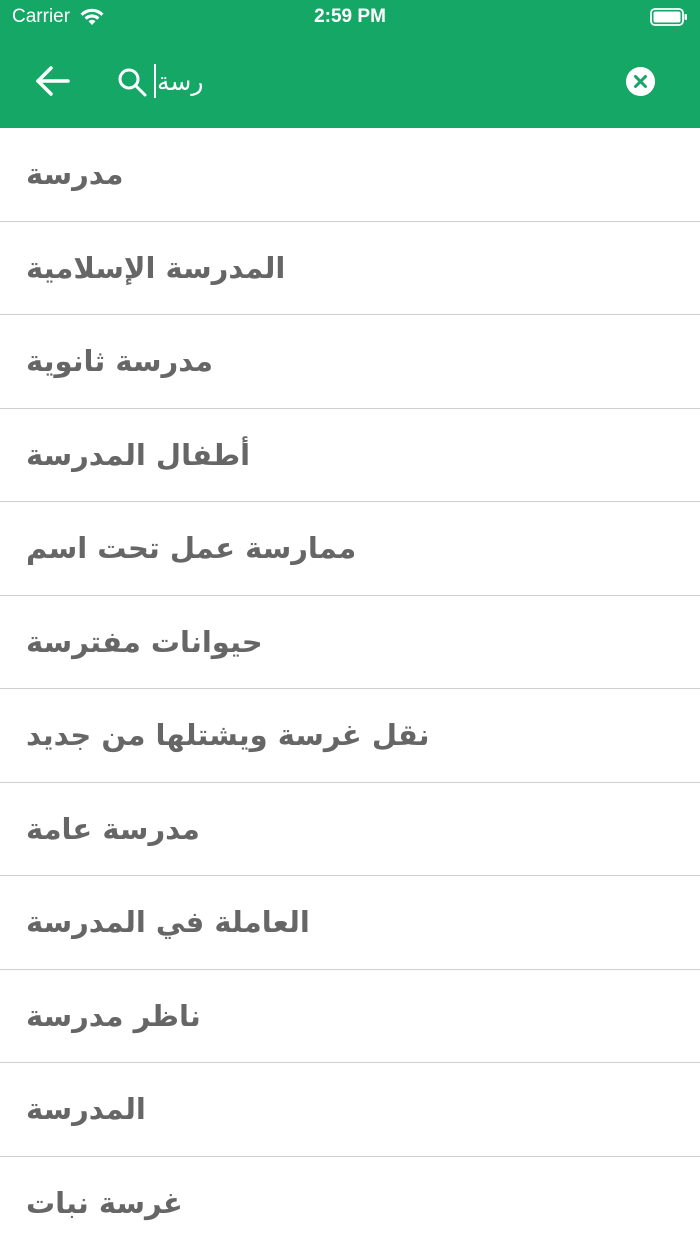  What do you see at coordinates (668, 17) in the screenshot?
I see `battery-icon` at bounding box center [668, 17].